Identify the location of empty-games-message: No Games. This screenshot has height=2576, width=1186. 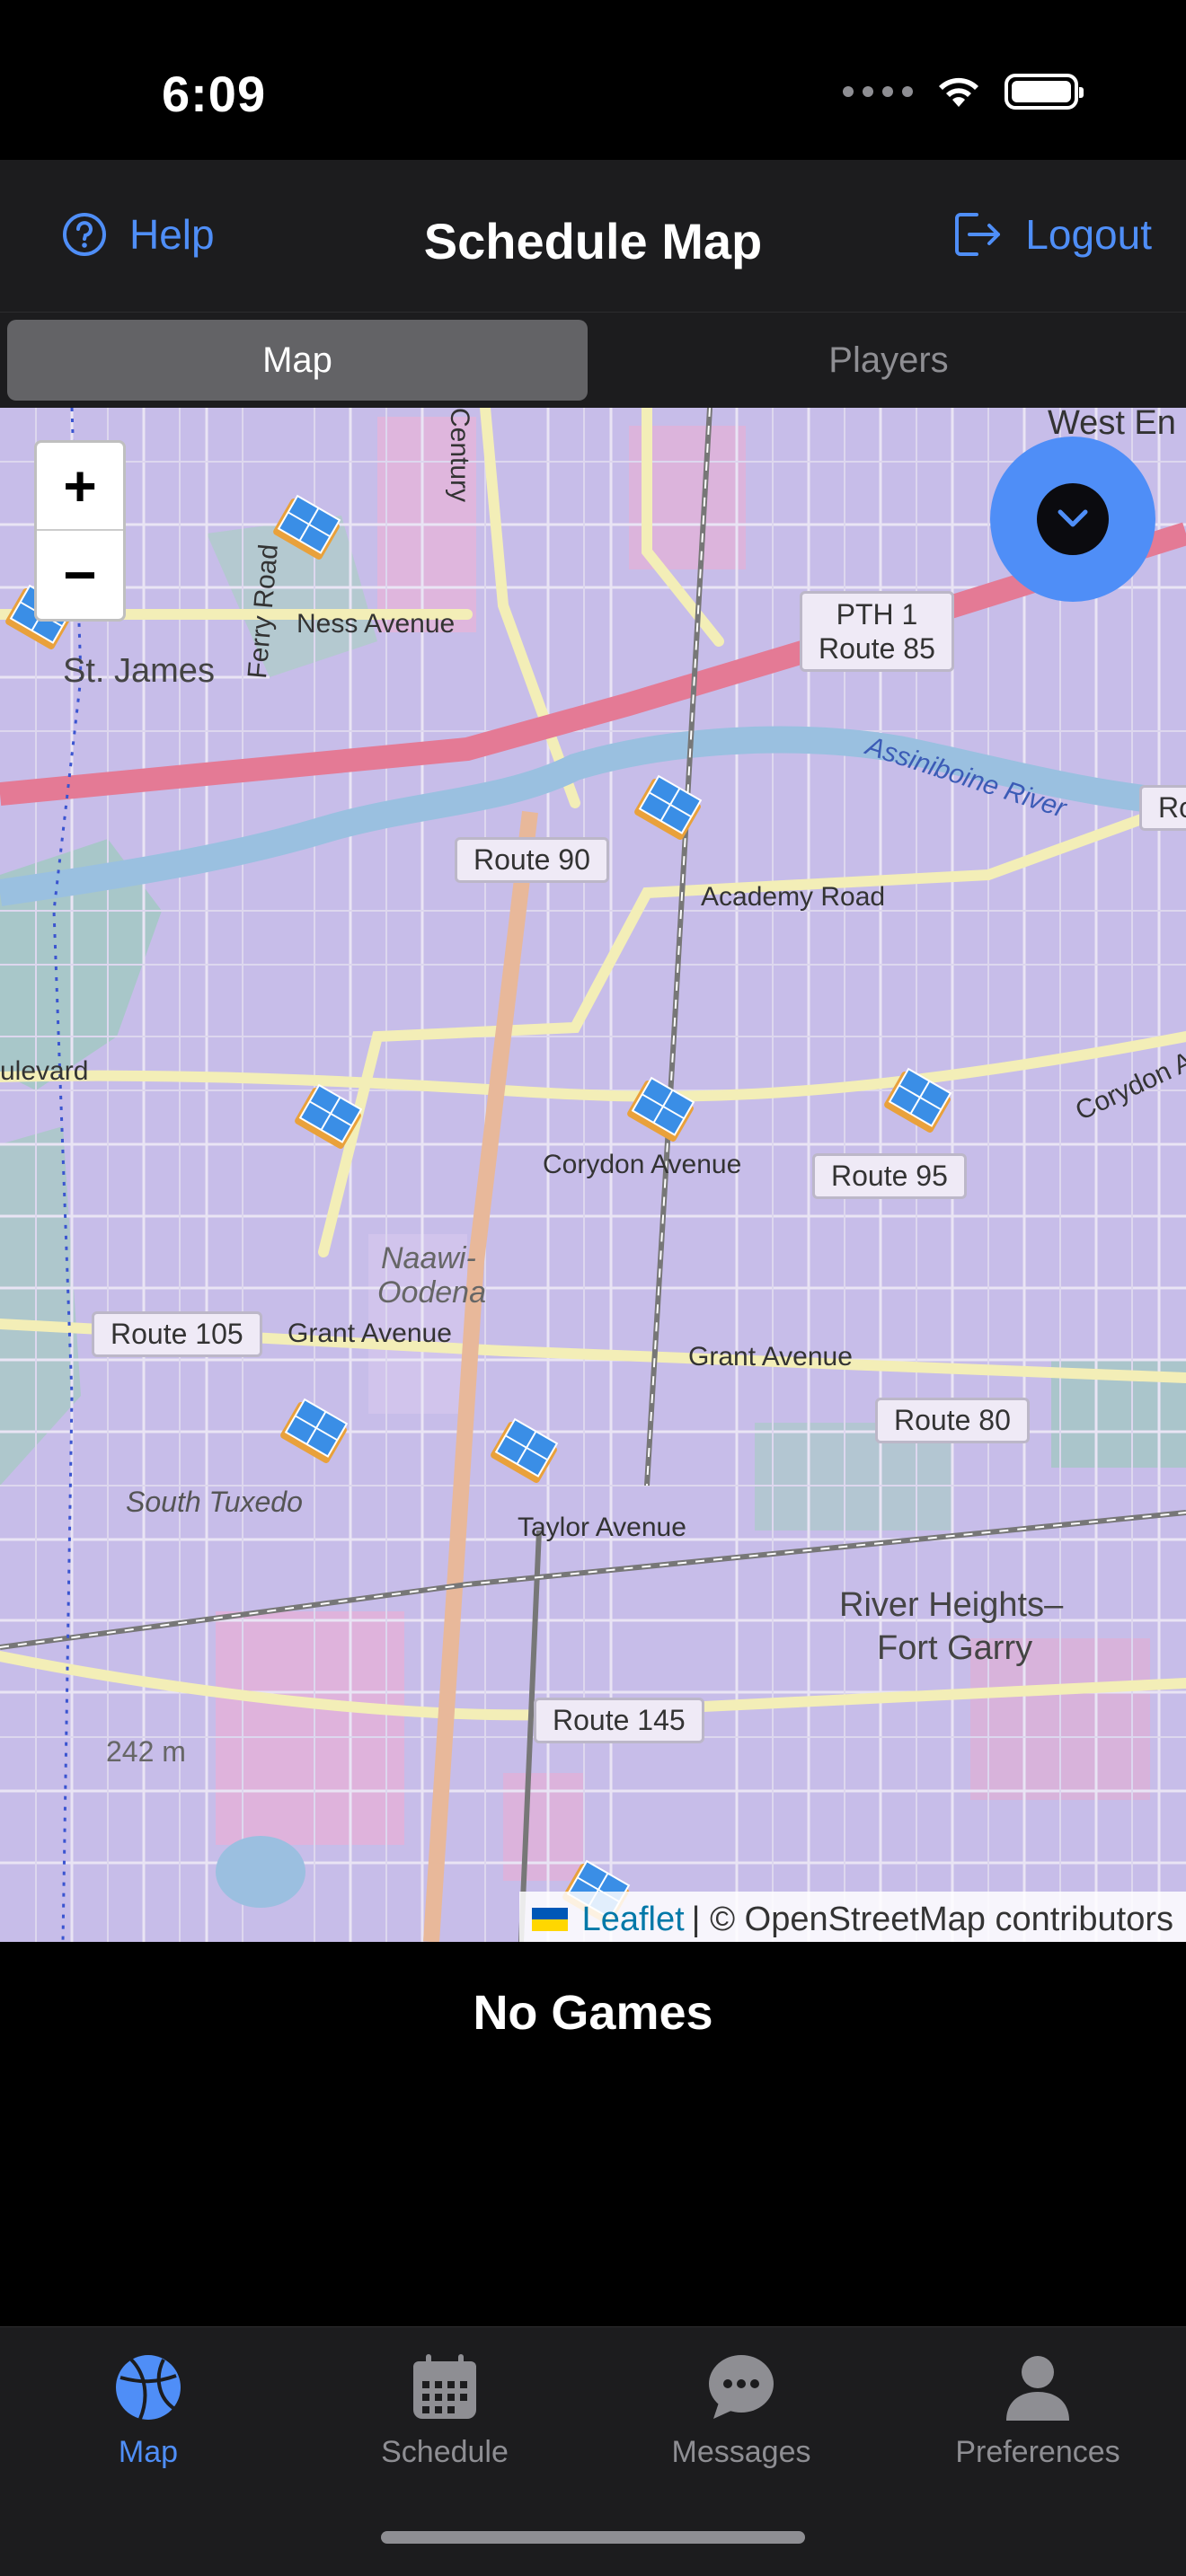
(593, 2013).